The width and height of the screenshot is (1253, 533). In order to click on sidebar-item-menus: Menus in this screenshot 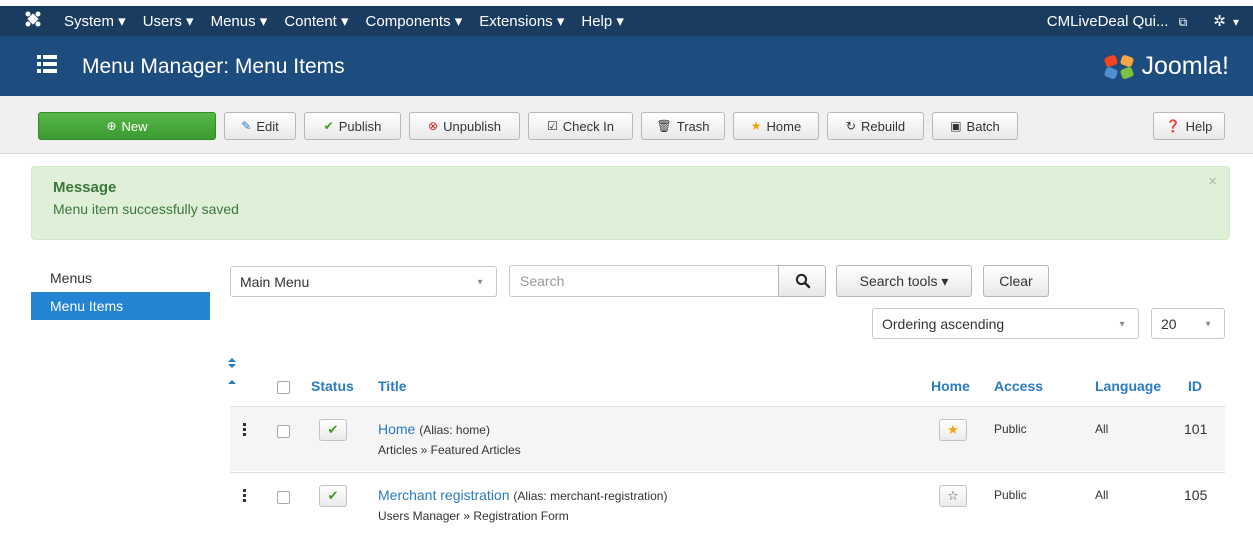, I will do `click(120, 278)`.